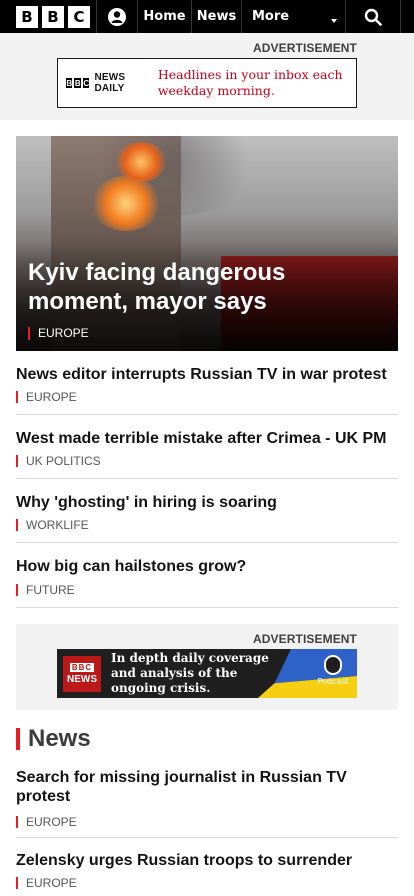  What do you see at coordinates (293, 16) in the screenshot?
I see `nav-more-menu: More` at bounding box center [293, 16].